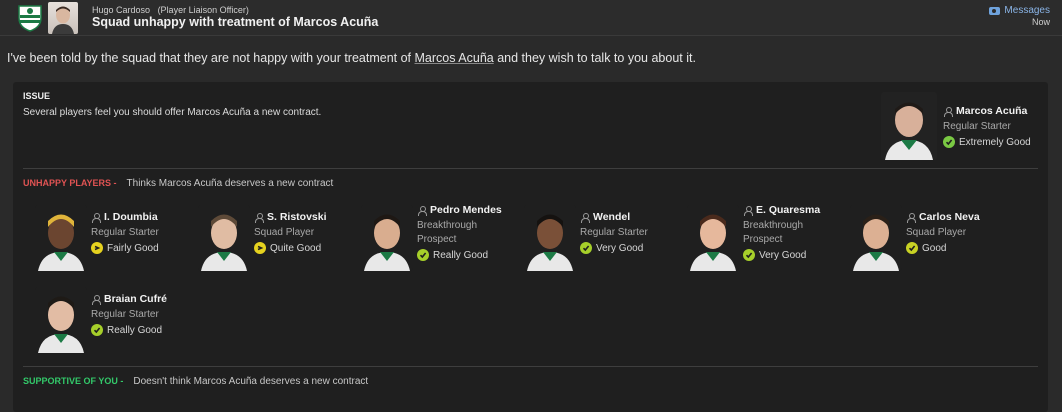 The height and width of the screenshot is (412, 1062). I want to click on player-status: Fairly Good, so click(151, 248).